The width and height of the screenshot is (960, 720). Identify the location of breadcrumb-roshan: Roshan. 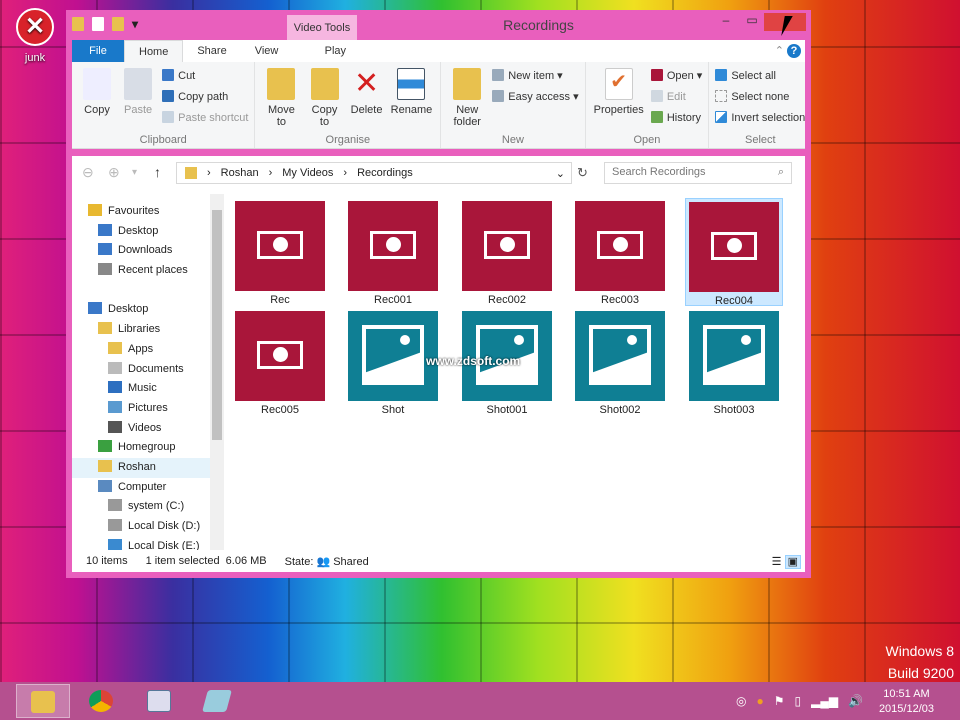
(240, 173).